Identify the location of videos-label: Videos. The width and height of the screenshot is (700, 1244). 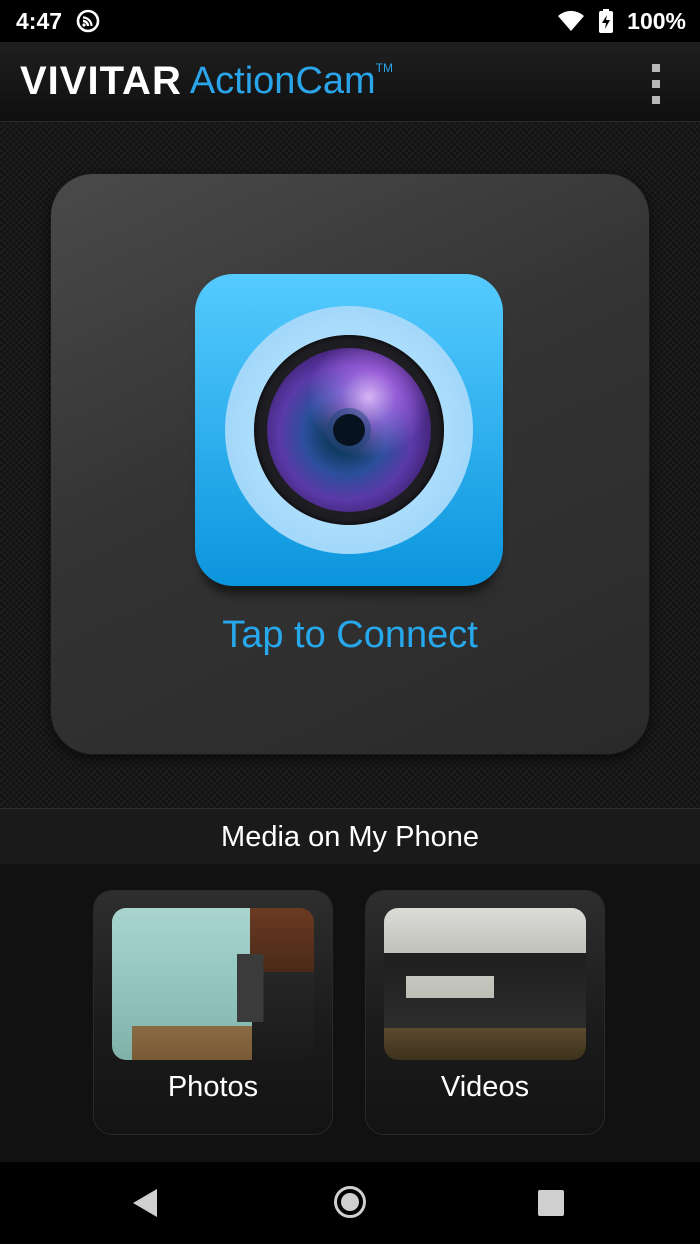
(485, 1087).